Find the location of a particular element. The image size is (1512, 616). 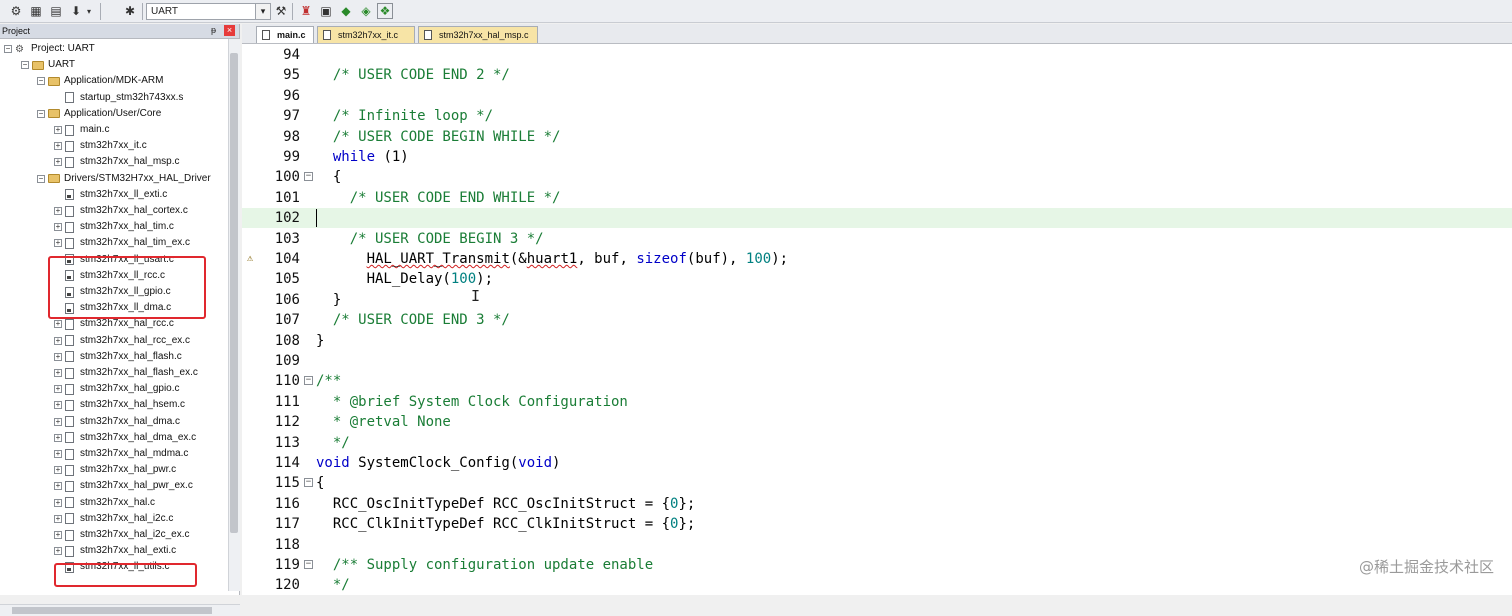

line-number: 103 is located at coordinates (287, 238).